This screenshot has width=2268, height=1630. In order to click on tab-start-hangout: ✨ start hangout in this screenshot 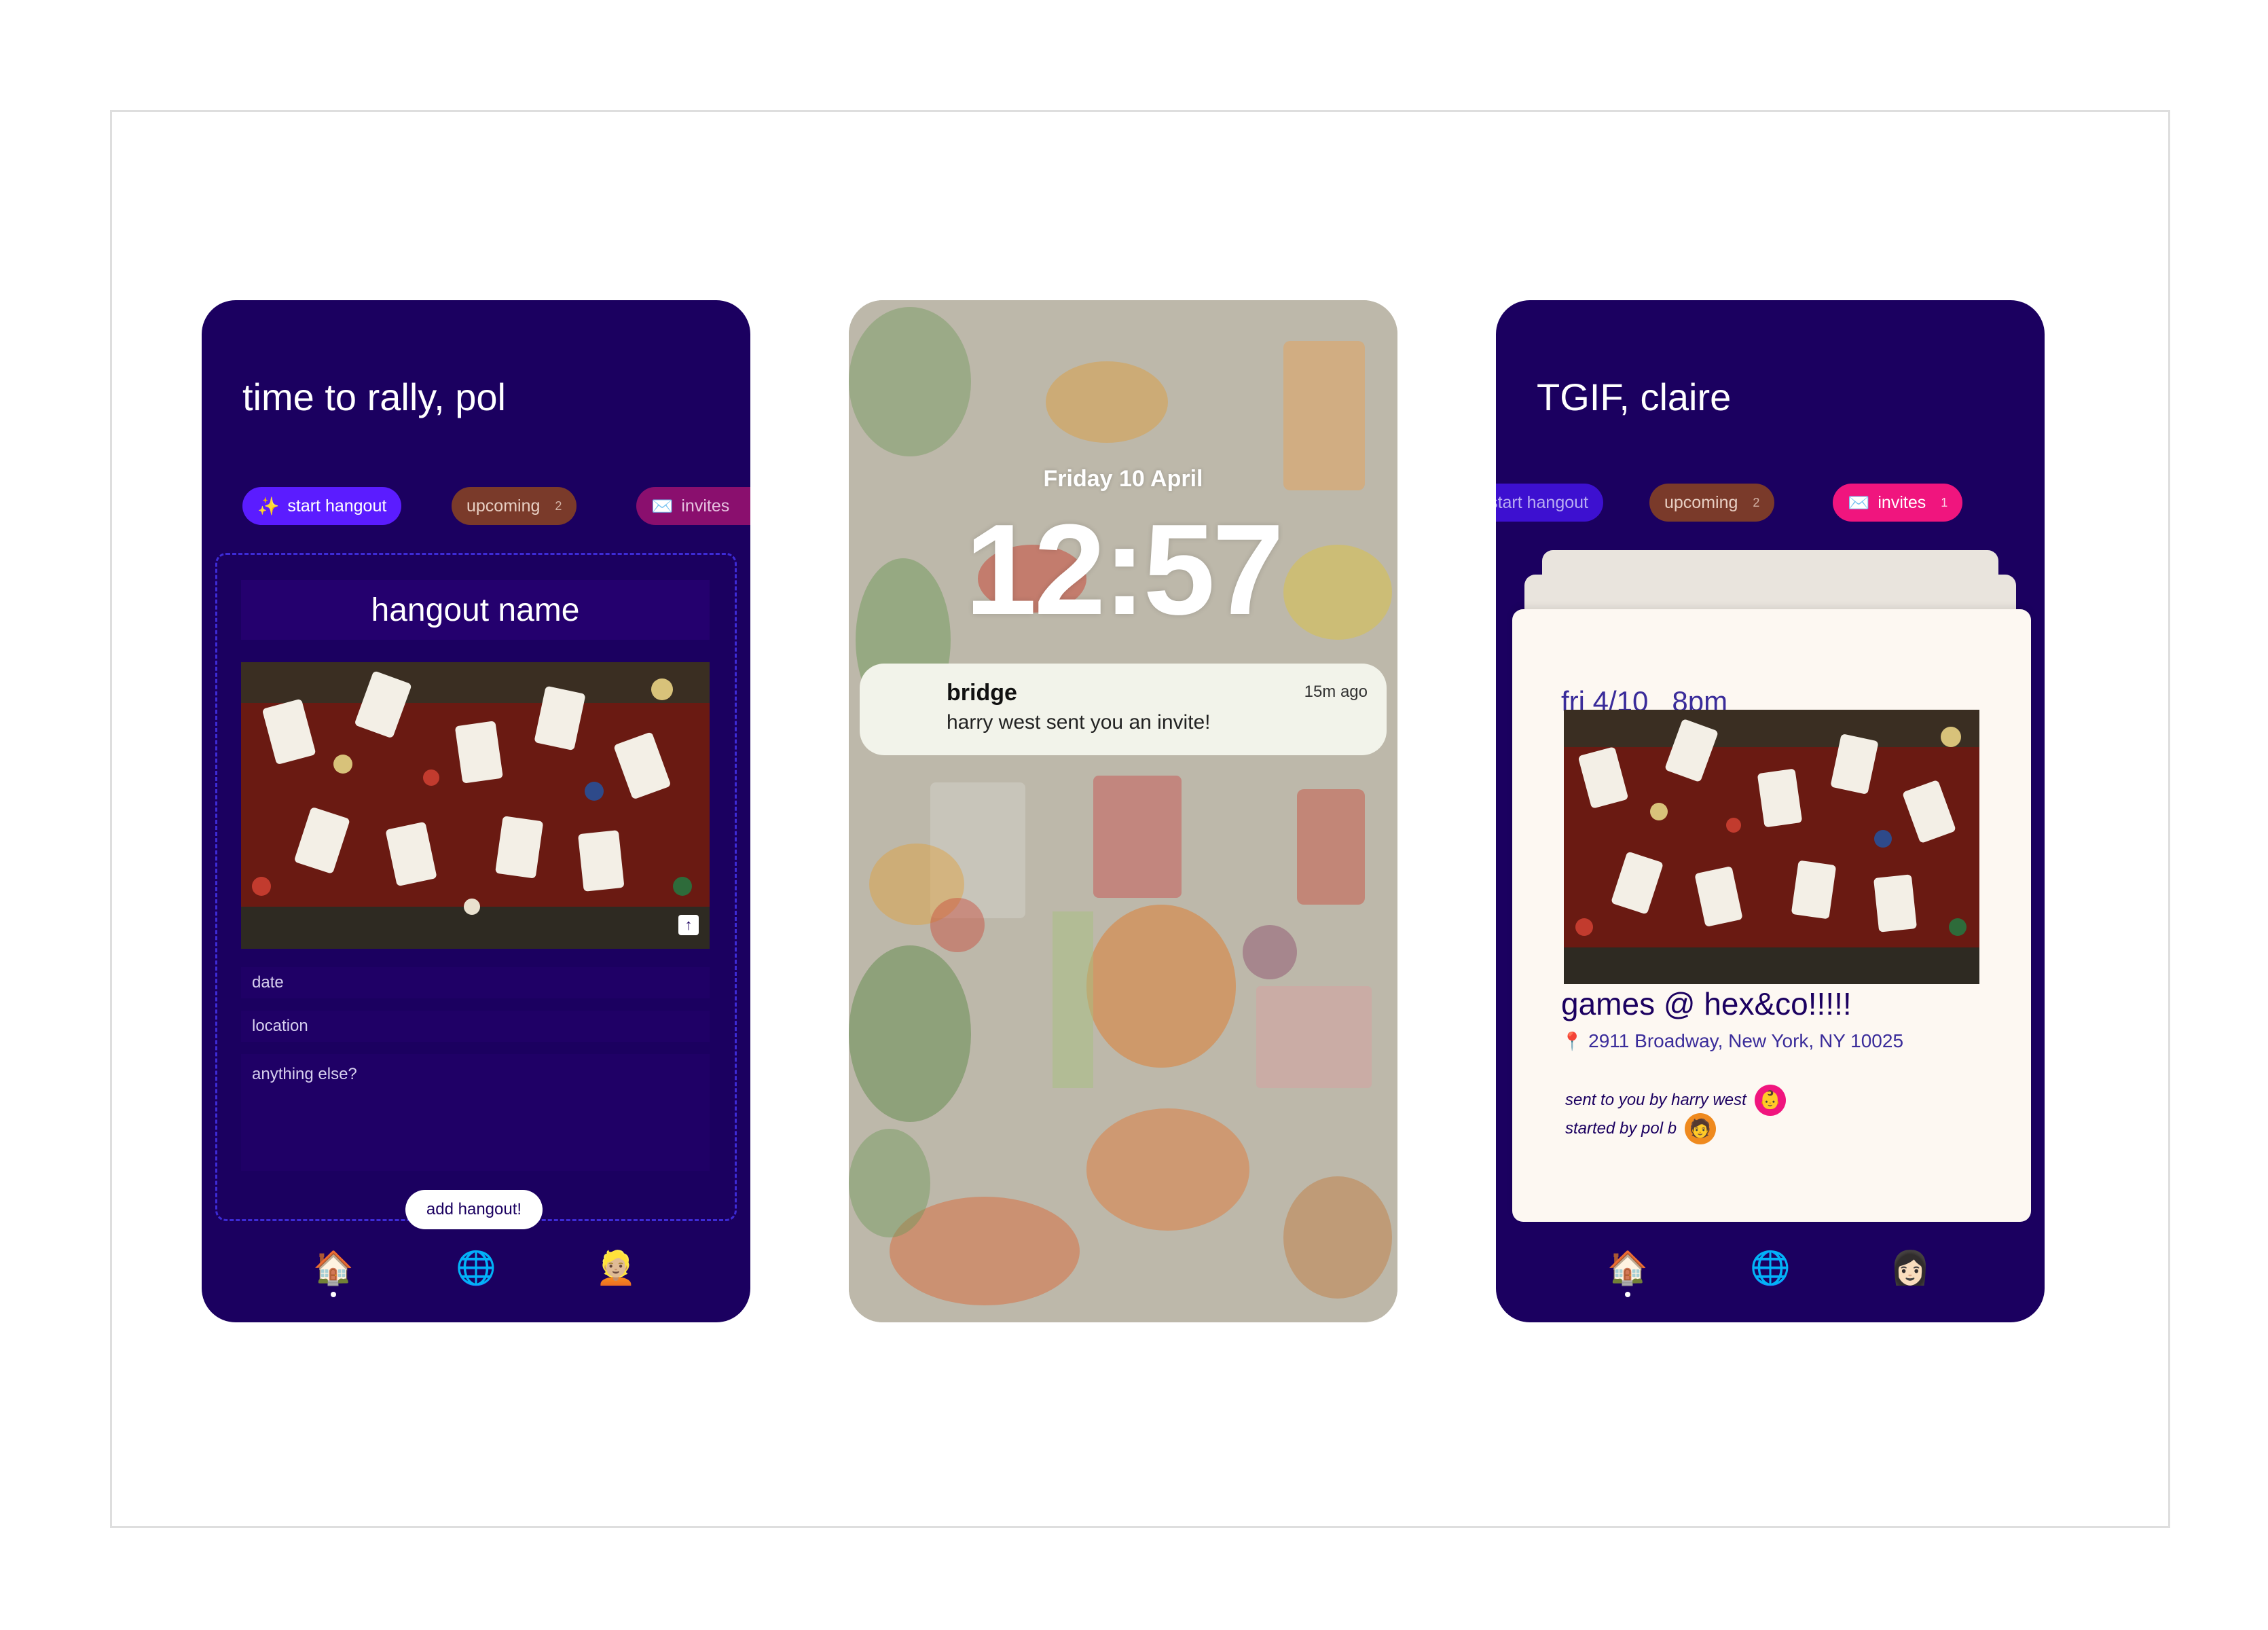, I will do `click(322, 506)`.